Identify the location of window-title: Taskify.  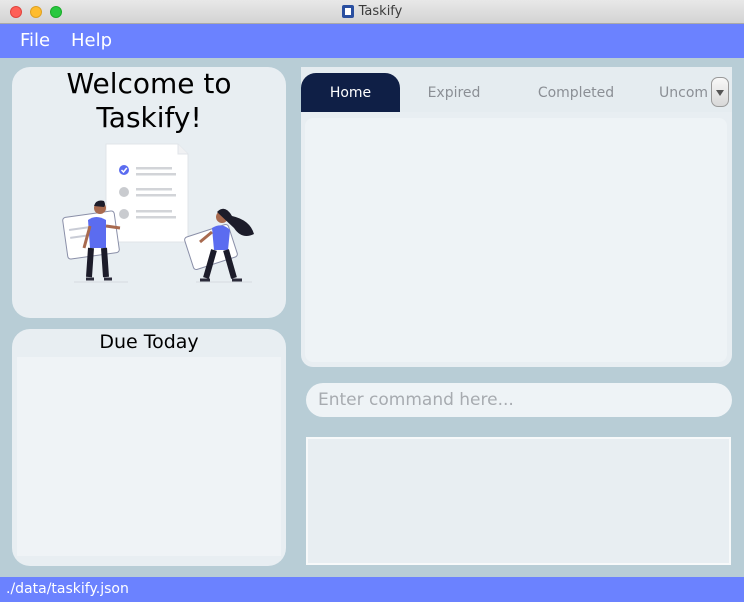
(380, 11).